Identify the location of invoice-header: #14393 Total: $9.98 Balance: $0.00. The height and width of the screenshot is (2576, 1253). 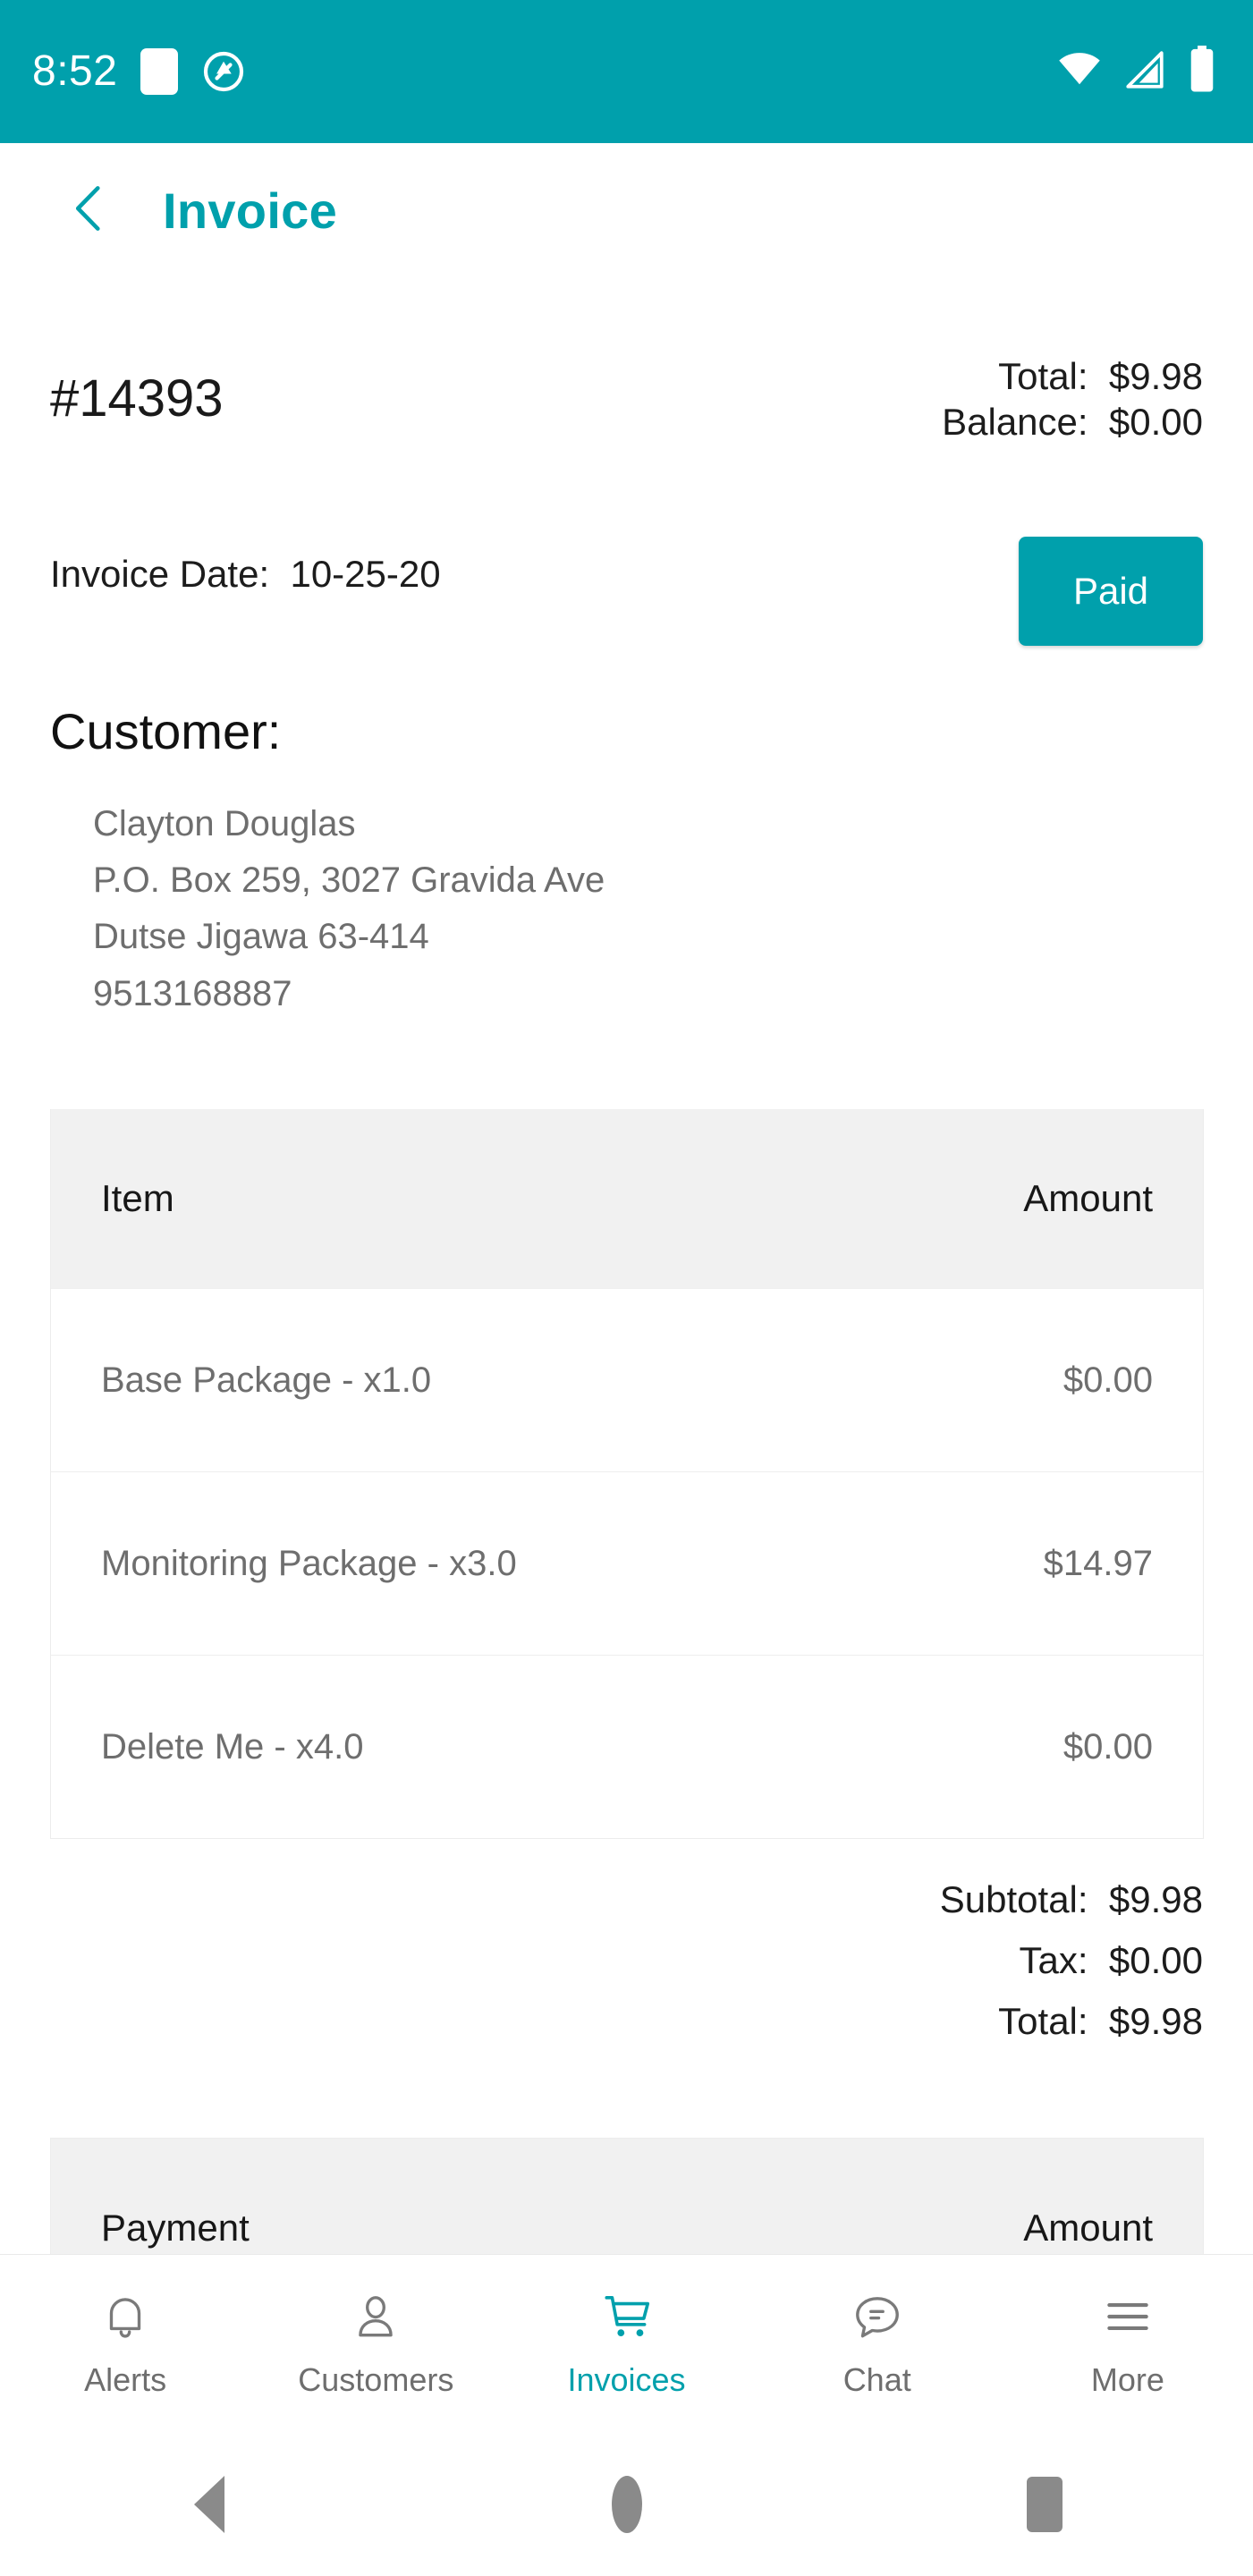
(626, 399).